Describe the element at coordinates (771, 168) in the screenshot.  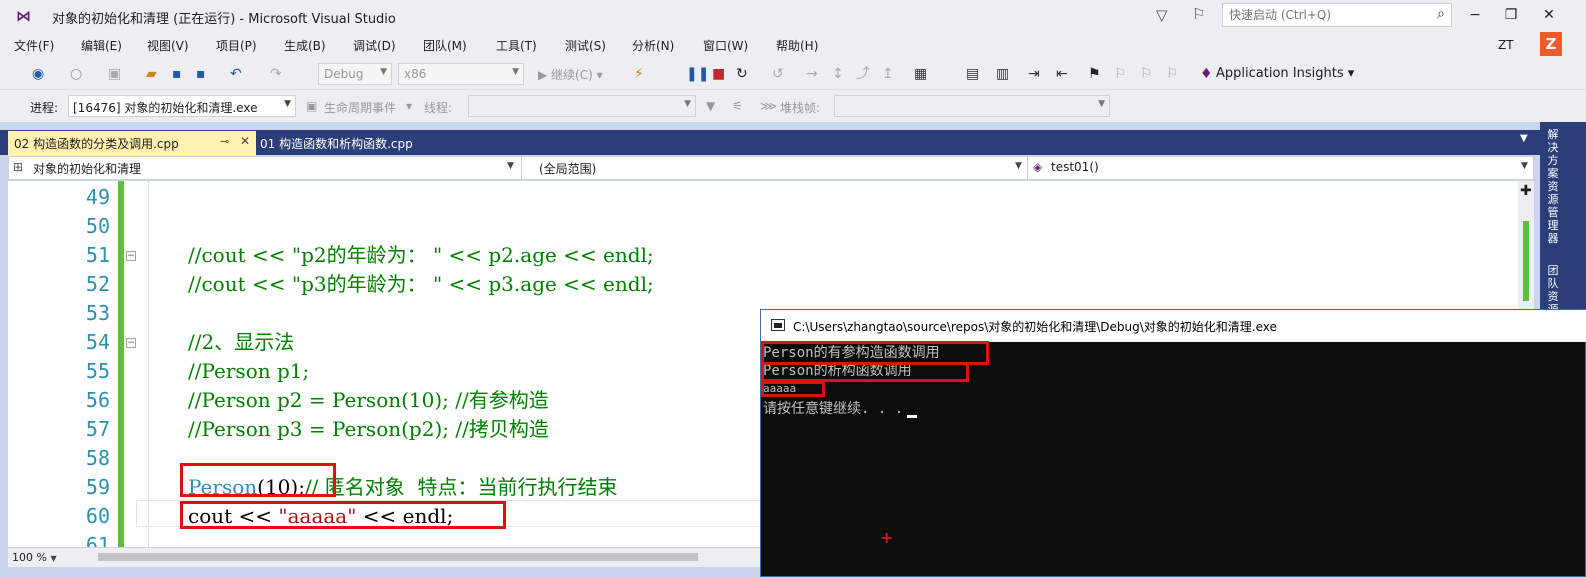
I see `navigation-bar: ⊞ 对象的初始化和清理 ▼ (全局范围) ▼ ◈ test01() ▼` at that location.